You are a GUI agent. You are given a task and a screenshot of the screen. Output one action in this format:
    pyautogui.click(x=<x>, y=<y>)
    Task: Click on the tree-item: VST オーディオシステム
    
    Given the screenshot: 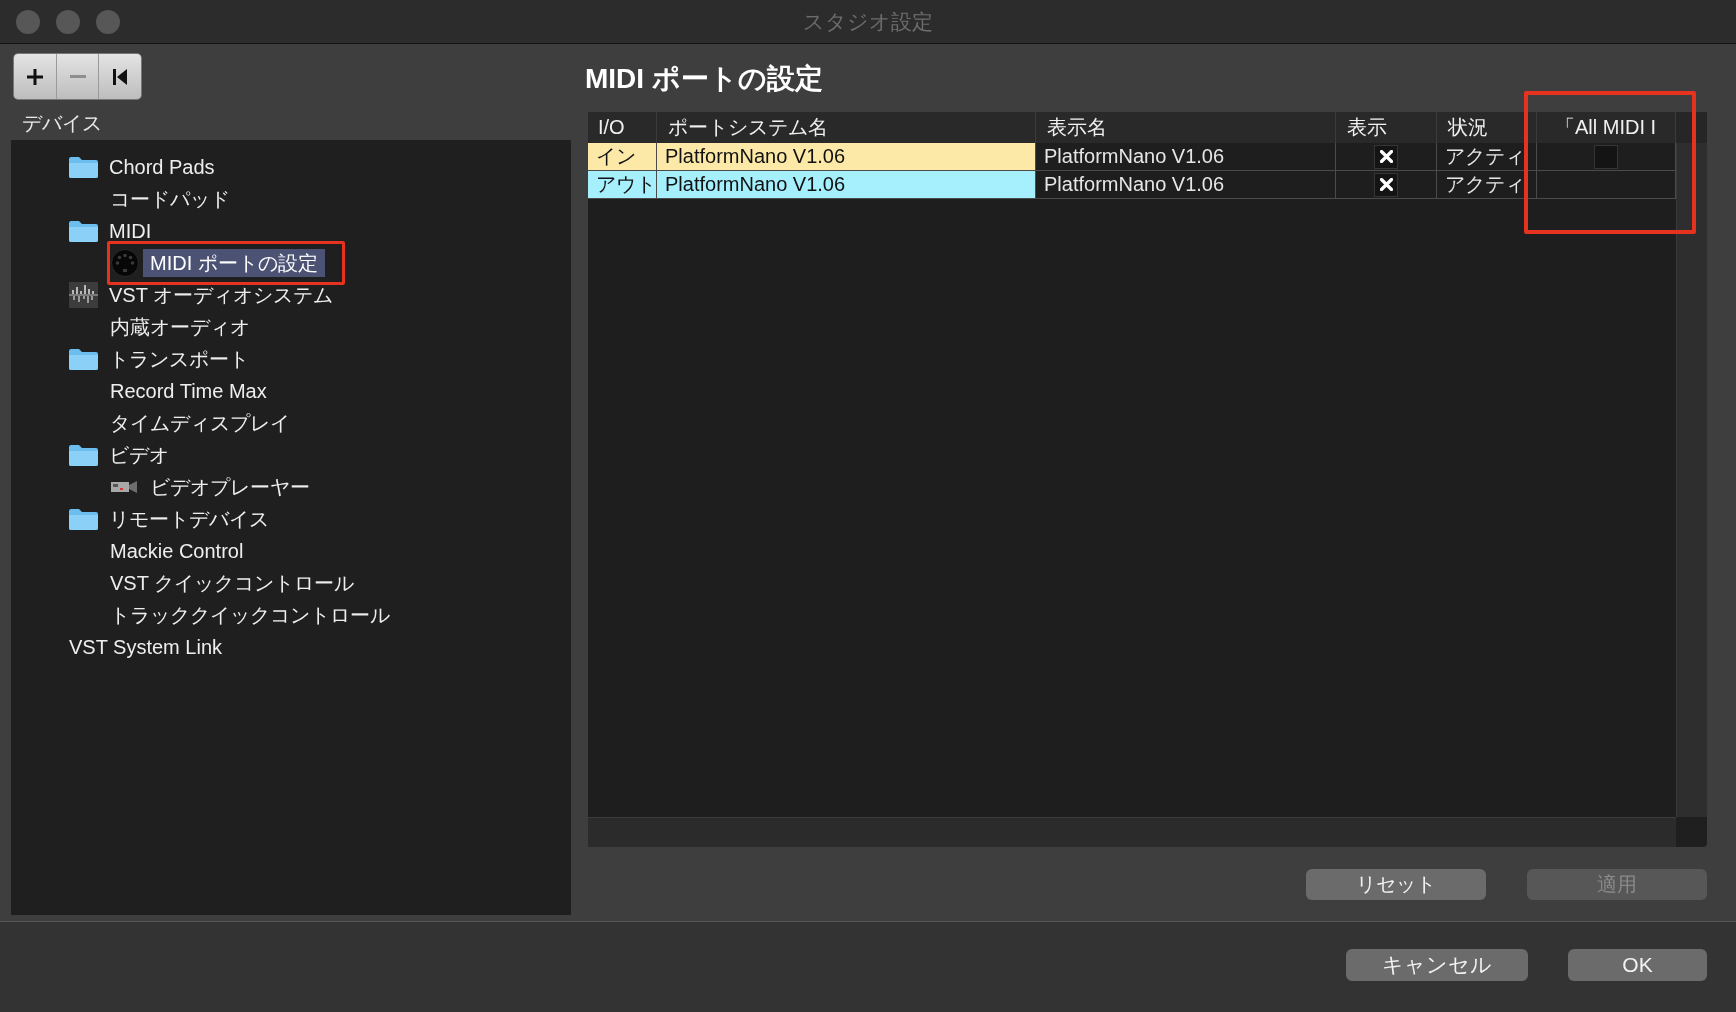 What is the action you would take?
    pyautogui.click(x=221, y=295)
    